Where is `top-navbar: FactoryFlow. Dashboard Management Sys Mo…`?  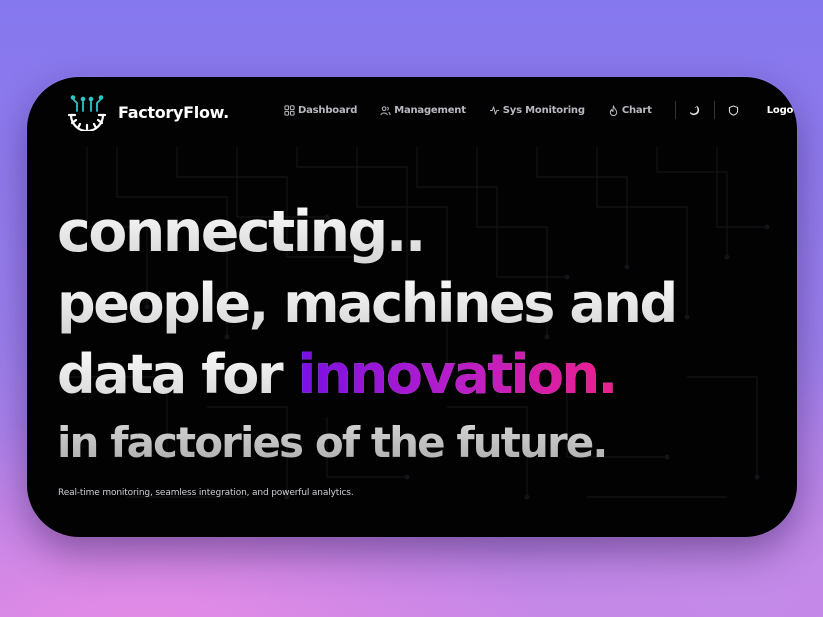 top-navbar: FactoryFlow. Dashboard Management Sys Mo… is located at coordinates (412, 109).